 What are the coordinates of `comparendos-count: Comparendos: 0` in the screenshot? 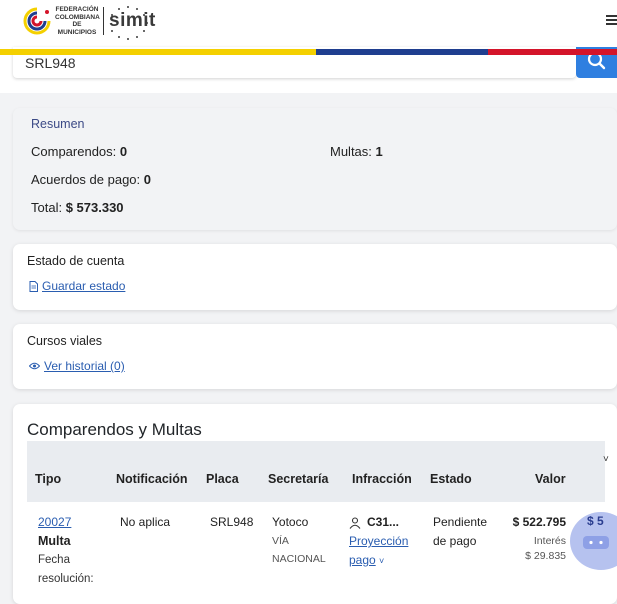 It's located at (79, 151).